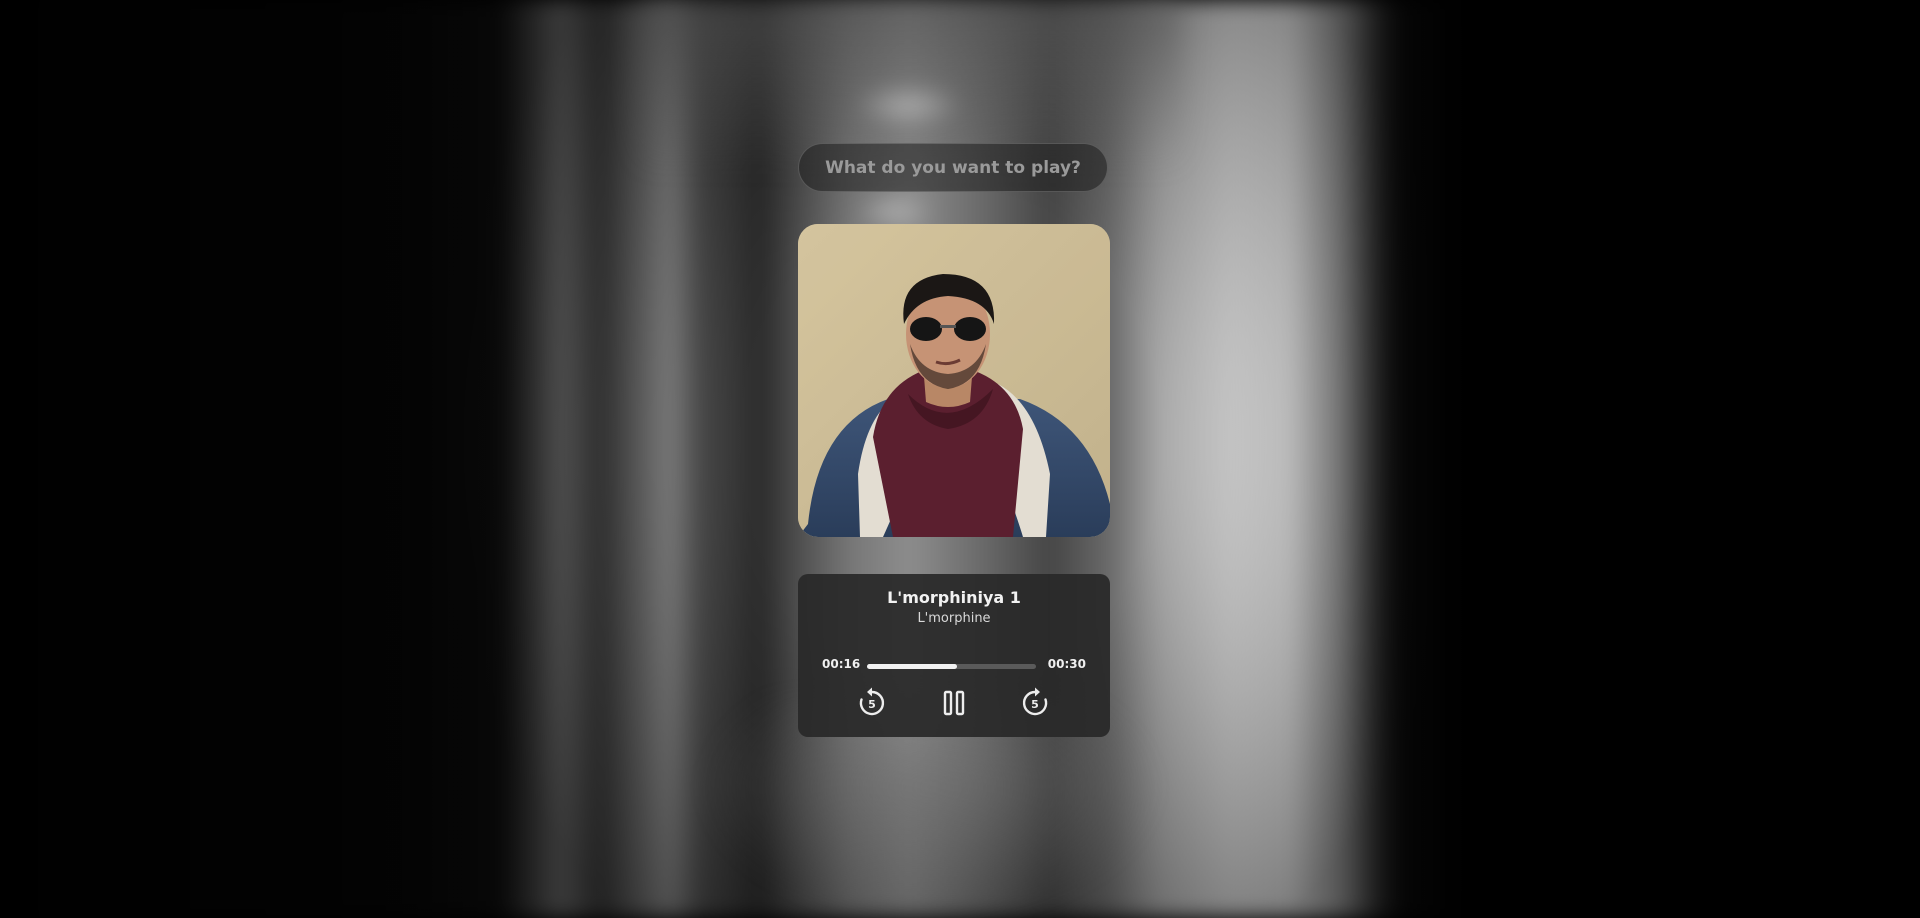 This screenshot has height=918, width=1920. I want to click on forward-5-button: 5, so click(1035, 703).